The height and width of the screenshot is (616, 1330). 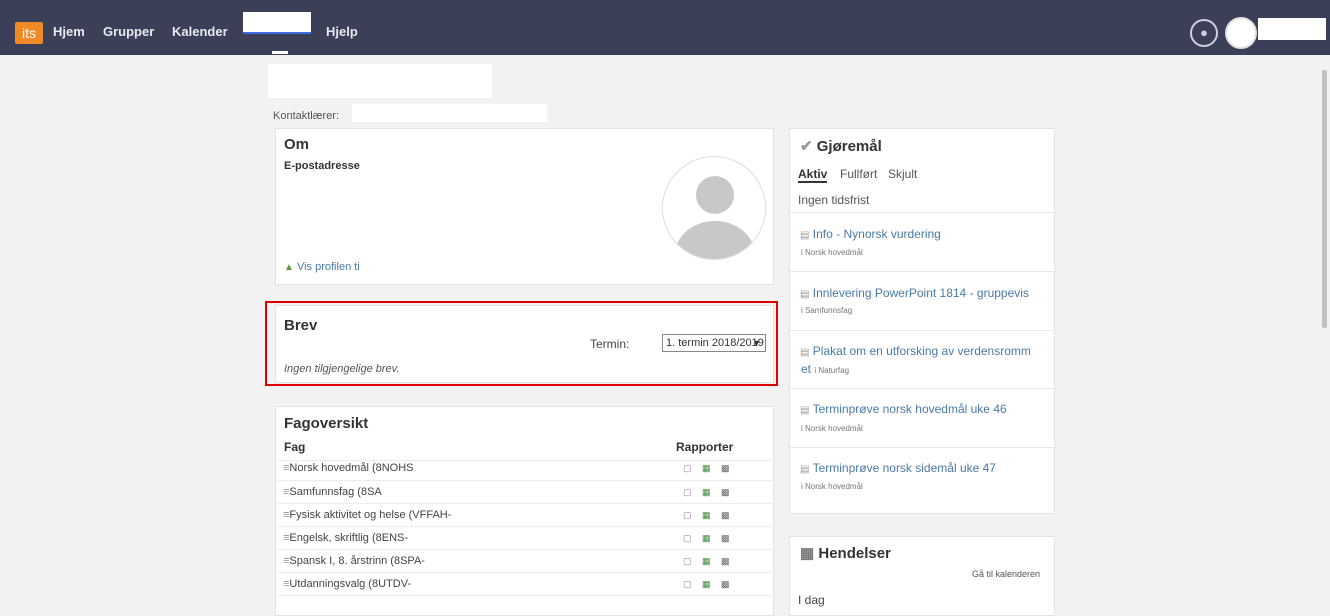 I want to click on fag-row-engelsk: ≡Engelsk, skriftlig (8ENS-, so click(x=345, y=538).